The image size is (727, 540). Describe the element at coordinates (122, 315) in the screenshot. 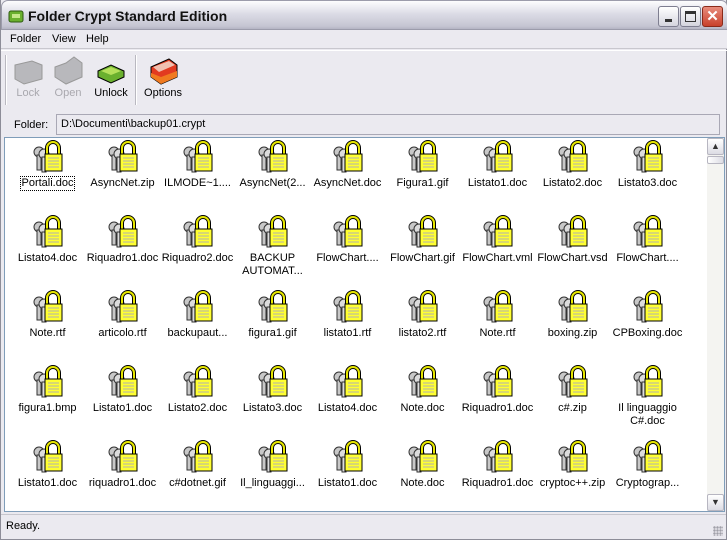

I see `file-item: articolo.rtf` at that location.